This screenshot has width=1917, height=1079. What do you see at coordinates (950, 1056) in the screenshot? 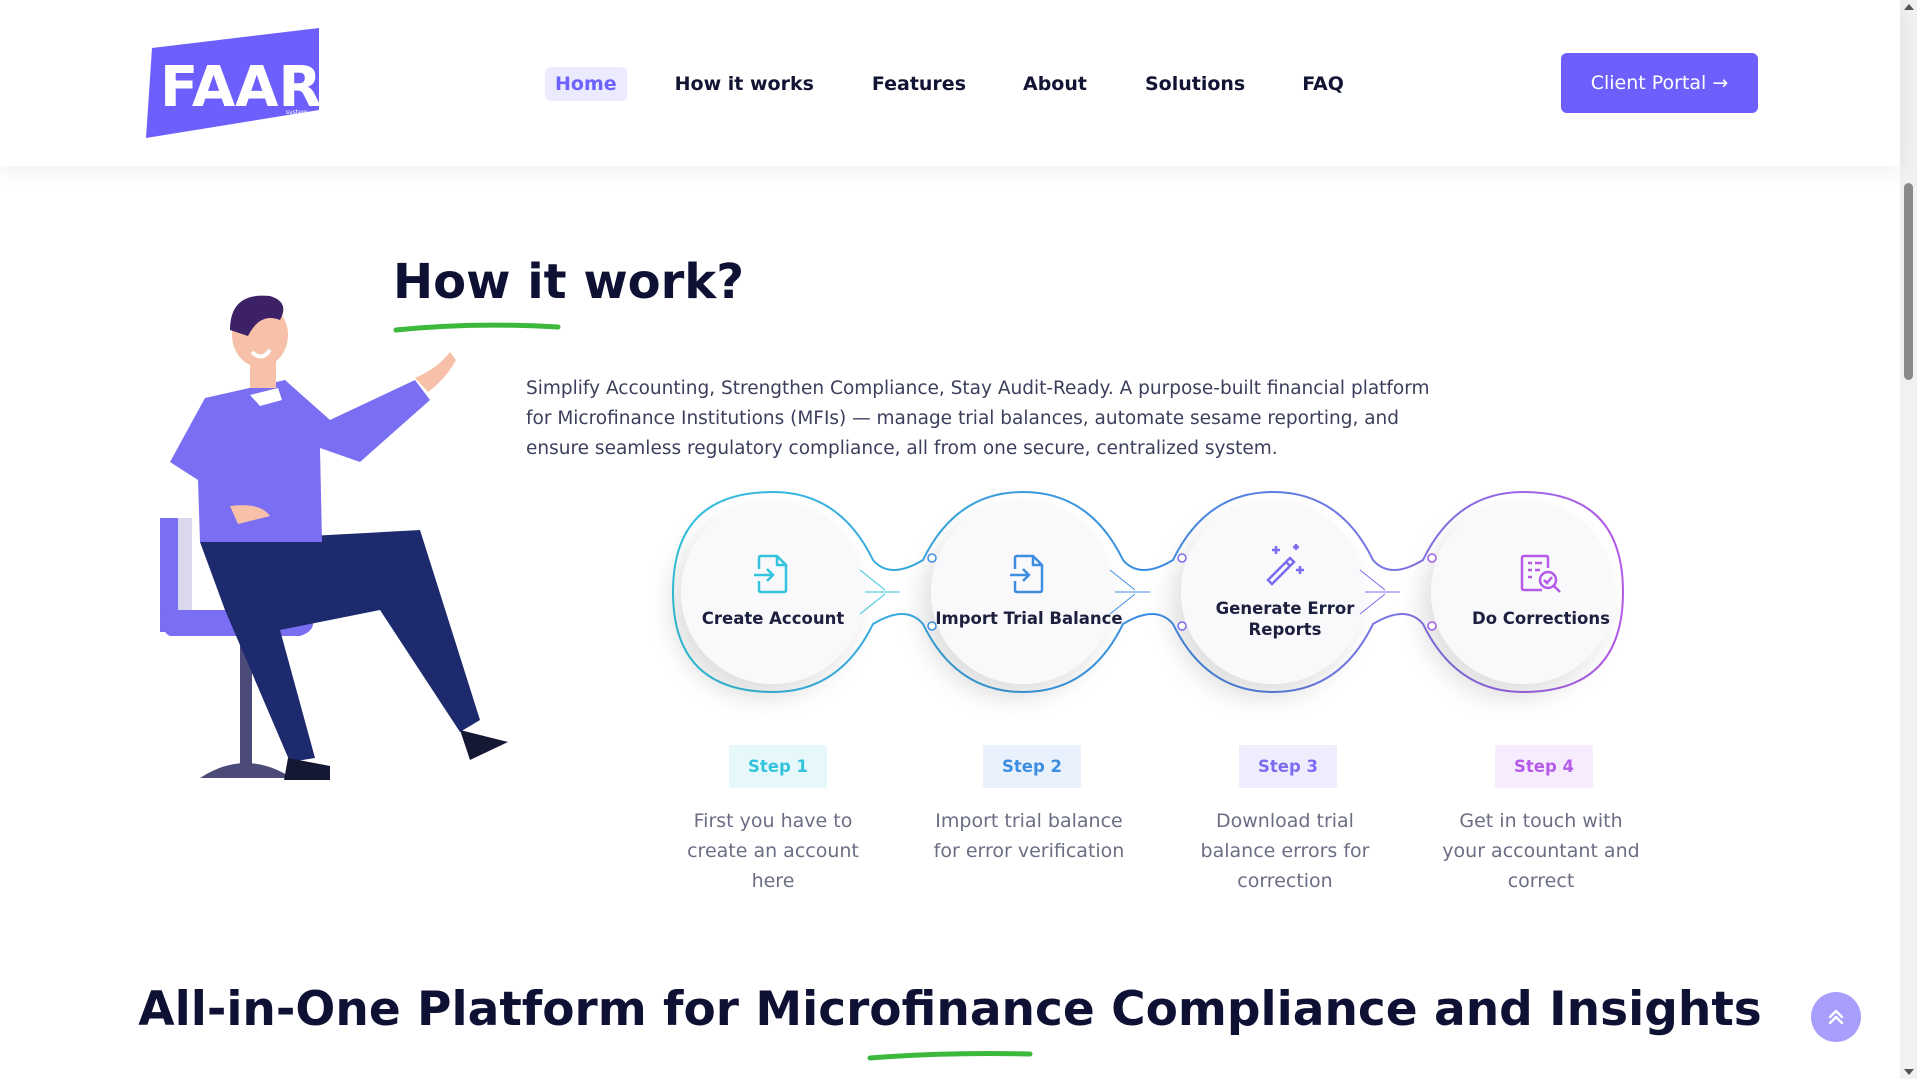
I see `platform-title-underline` at bounding box center [950, 1056].